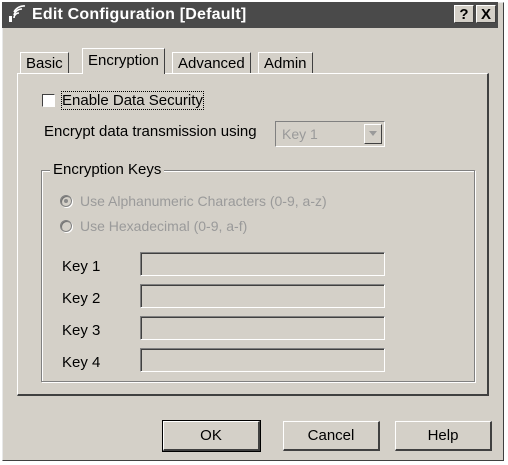 Image resolution: width=508 pixels, height=465 pixels. Describe the element at coordinates (139, 14) in the screenshot. I see `window-title: Edit Configuration [Default]` at that location.